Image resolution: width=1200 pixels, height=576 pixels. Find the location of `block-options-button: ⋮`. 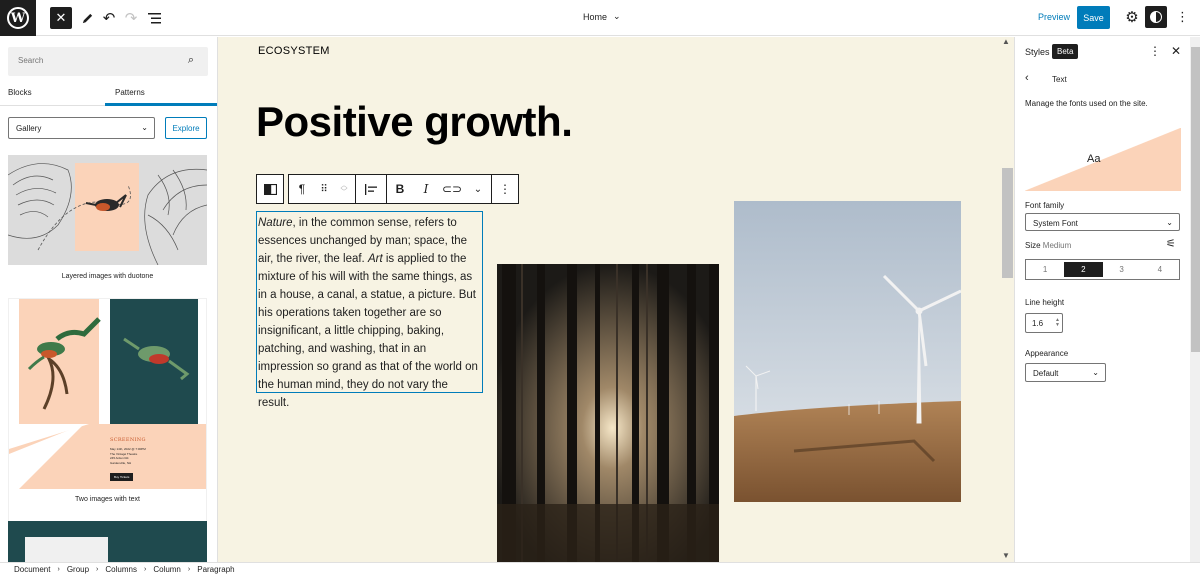

block-options-button: ⋮ is located at coordinates (505, 189).